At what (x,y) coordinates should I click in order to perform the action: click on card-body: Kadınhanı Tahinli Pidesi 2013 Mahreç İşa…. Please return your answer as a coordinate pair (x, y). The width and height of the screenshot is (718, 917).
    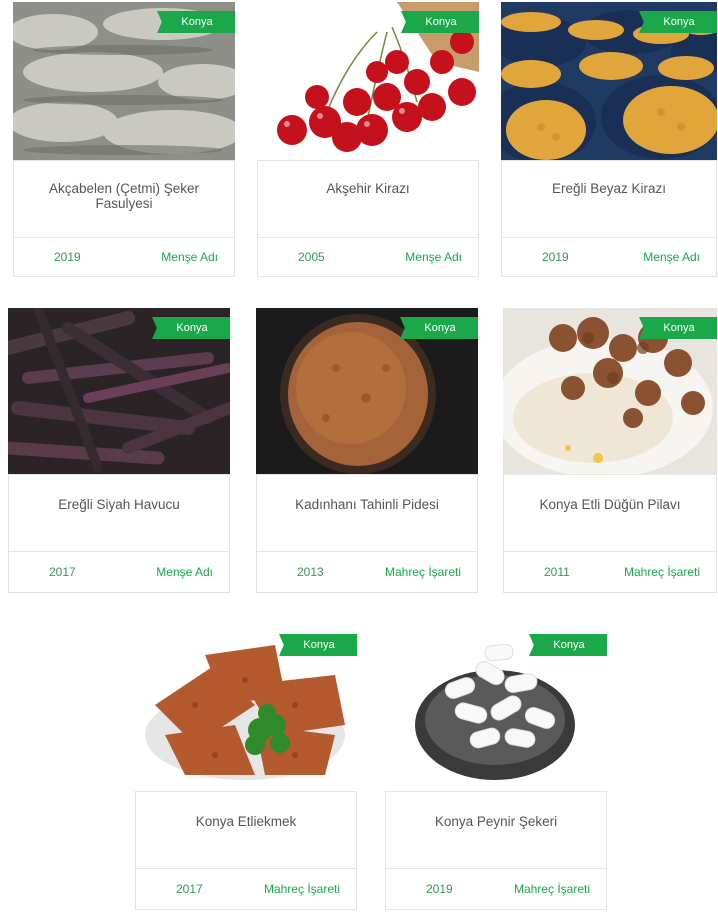
    Looking at the image, I should click on (367, 533).